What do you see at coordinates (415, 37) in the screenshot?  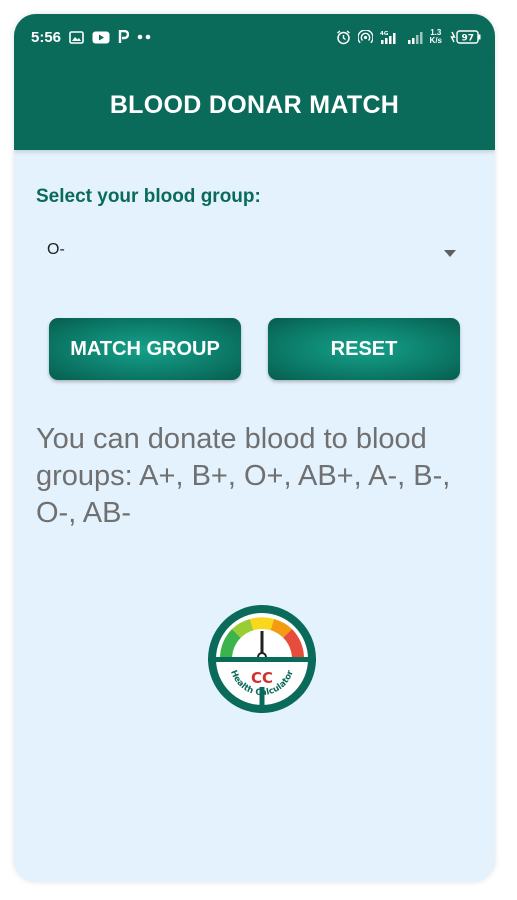 I see `signal-icon` at bounding box center [415, 37].